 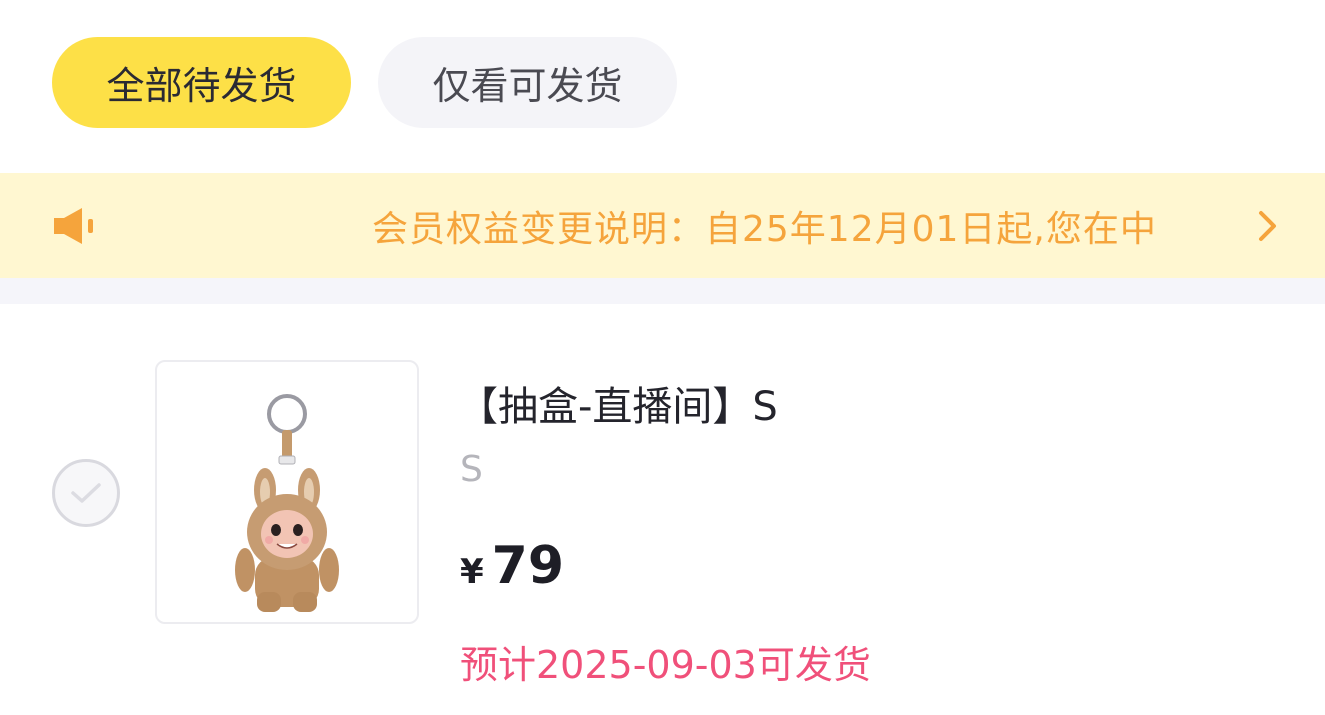 I want to click on product-title: 【抽盒-直播间】S, so click(x=618, y=403).